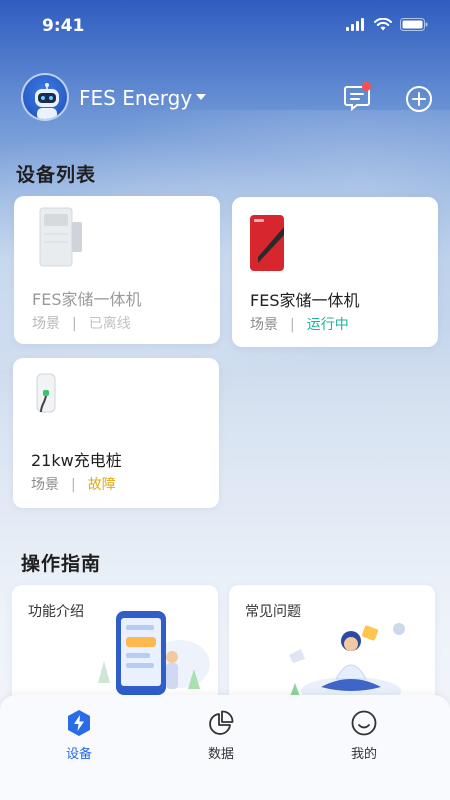  What do you see at coordinates (63, 26) in the screenshot?
I see `status-time: 9:41` at bounding box center [63, 26].